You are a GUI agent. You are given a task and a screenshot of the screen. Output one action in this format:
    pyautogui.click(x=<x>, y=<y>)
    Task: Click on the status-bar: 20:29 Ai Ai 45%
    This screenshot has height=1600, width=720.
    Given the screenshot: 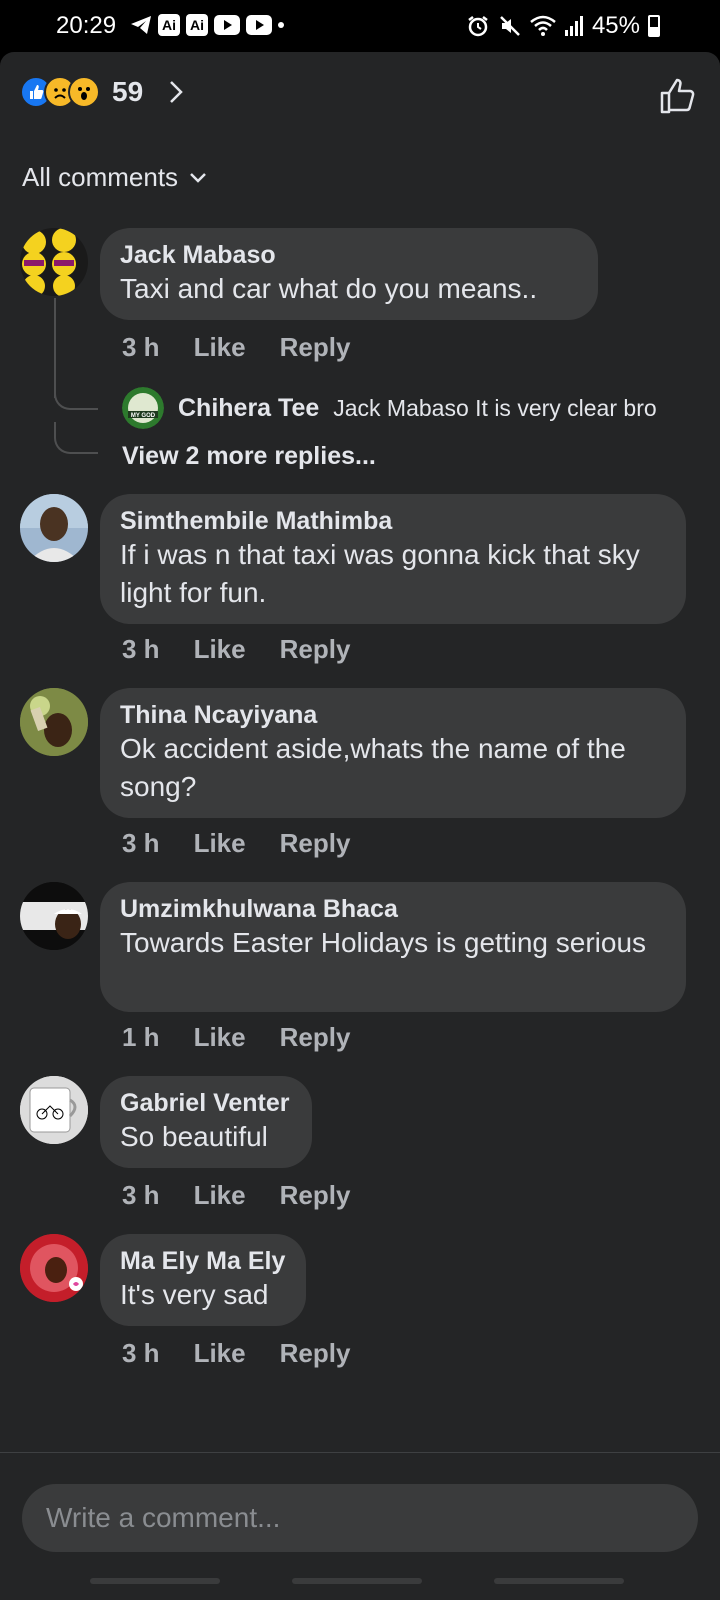 What is the action you would take?
    pyautogui.click(x=360, y=26)
    